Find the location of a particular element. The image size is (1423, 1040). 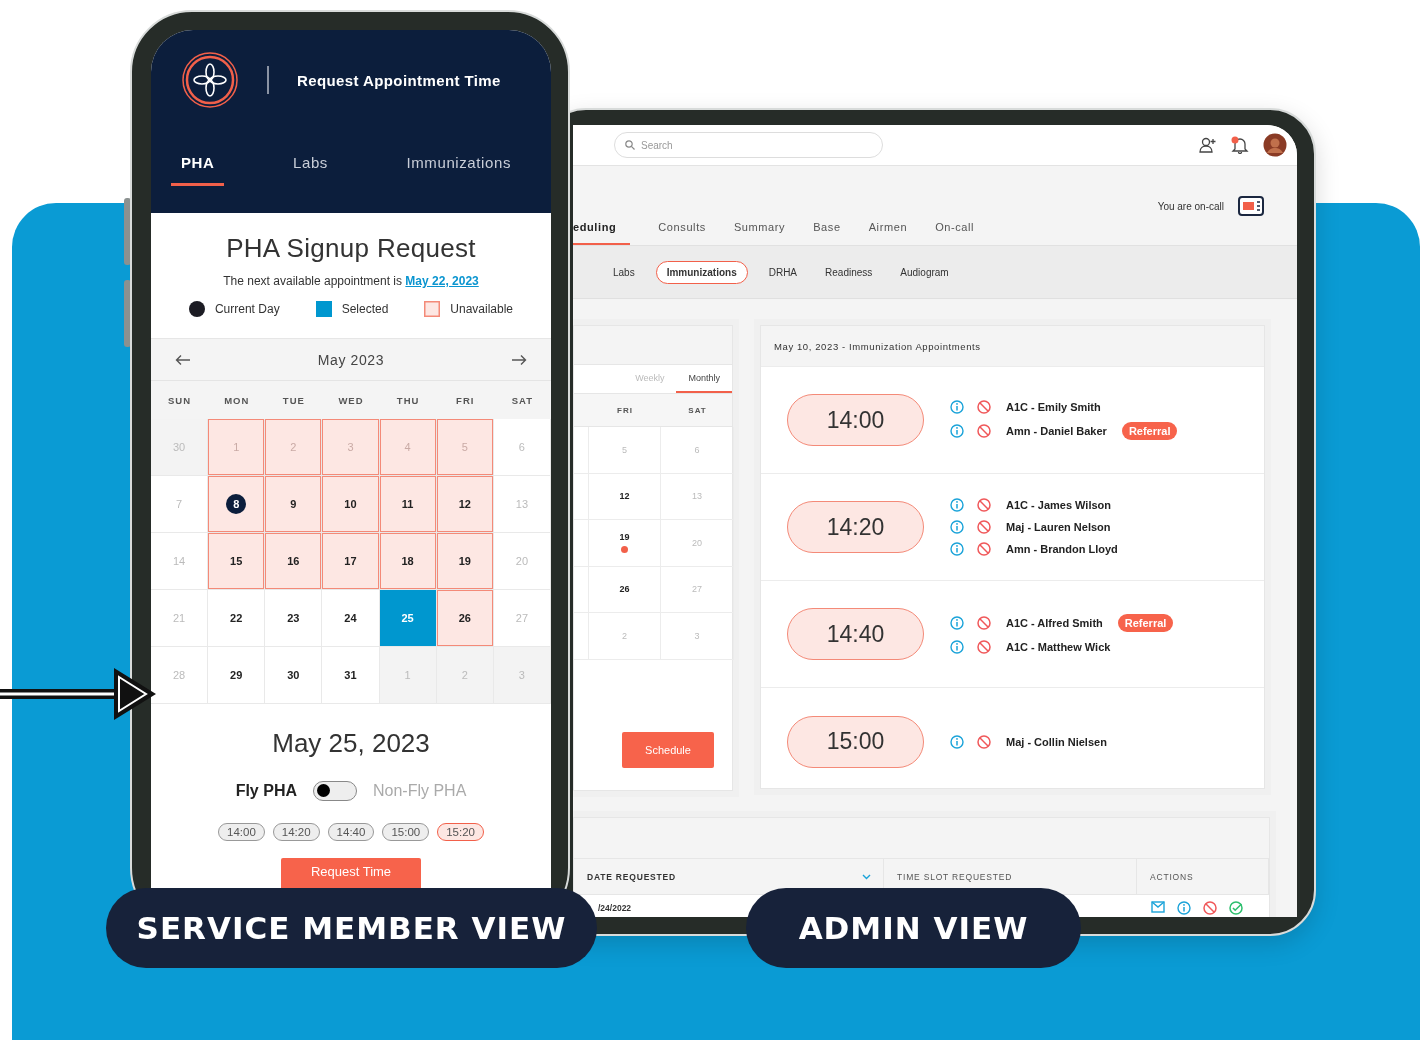

calendar-day: 24 is located at coordinates (351, 618).